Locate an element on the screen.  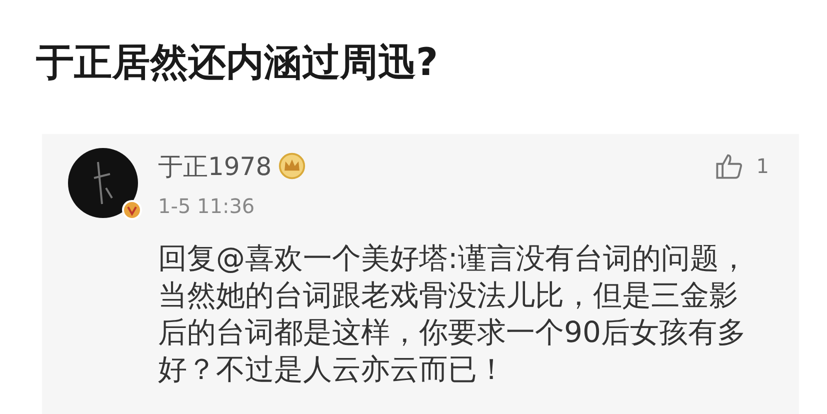
like-button: 1 is located at coordinates (741, 166).